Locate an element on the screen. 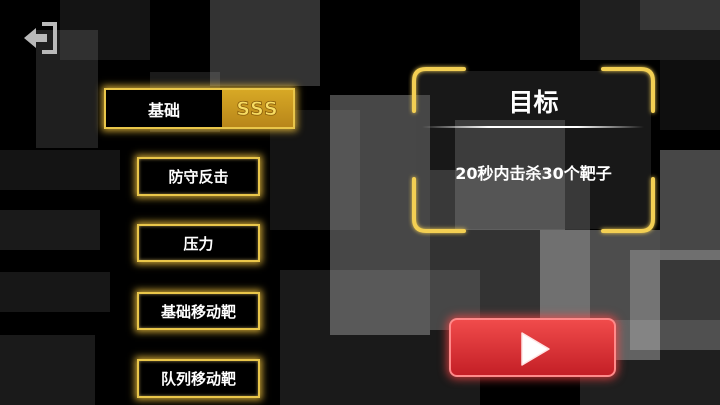 This screenshot has height=405, width=720. mode-button-counterattack: 防守反击 is located at coordinates (198, 176).